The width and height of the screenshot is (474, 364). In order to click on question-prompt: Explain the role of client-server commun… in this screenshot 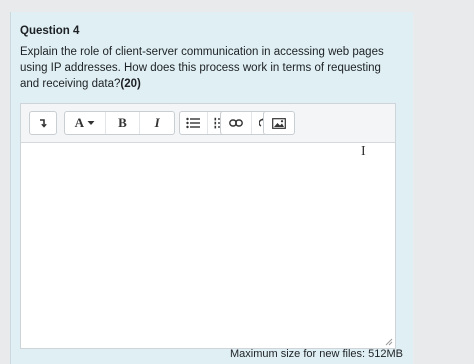, I will do `click(202, 68)`.